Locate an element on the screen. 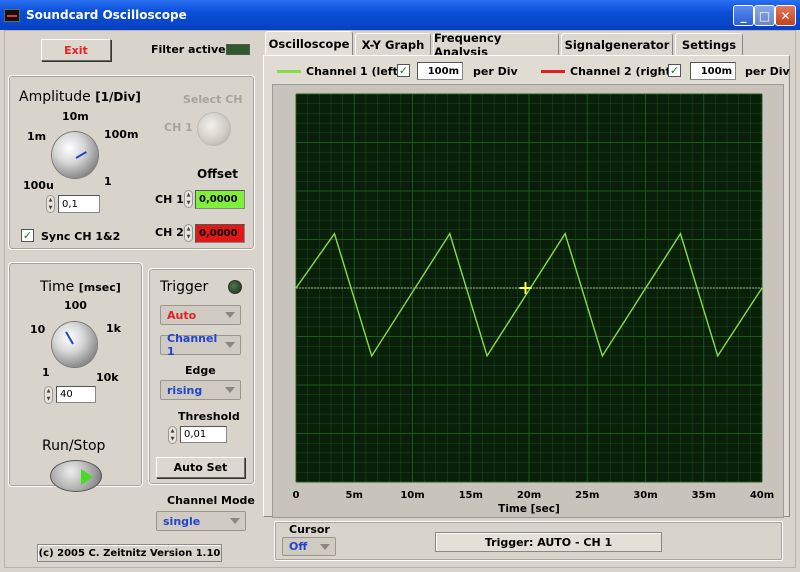 The width and height of the screenshot is (800, 572). trigger-edge-select: rising is located at coordinates (200, 390).